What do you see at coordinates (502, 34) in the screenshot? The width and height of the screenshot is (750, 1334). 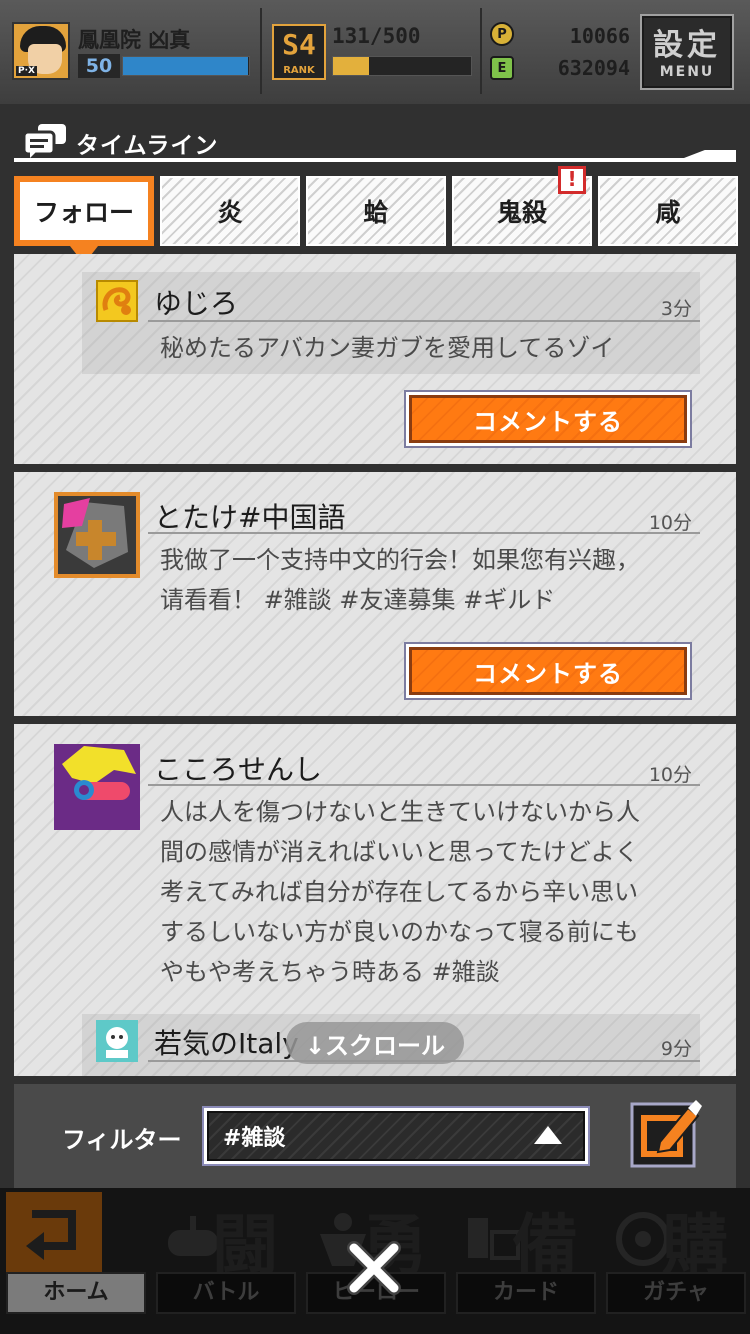 I see `p-coin-icon: P` at bounding box center [502, 34].